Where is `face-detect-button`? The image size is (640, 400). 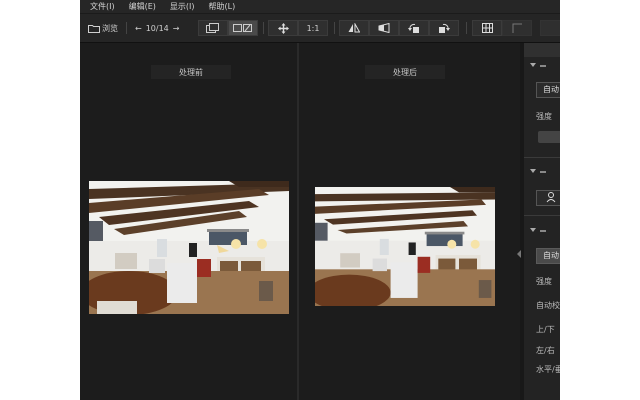
face-detect-button is located at coordinates (548, 198).